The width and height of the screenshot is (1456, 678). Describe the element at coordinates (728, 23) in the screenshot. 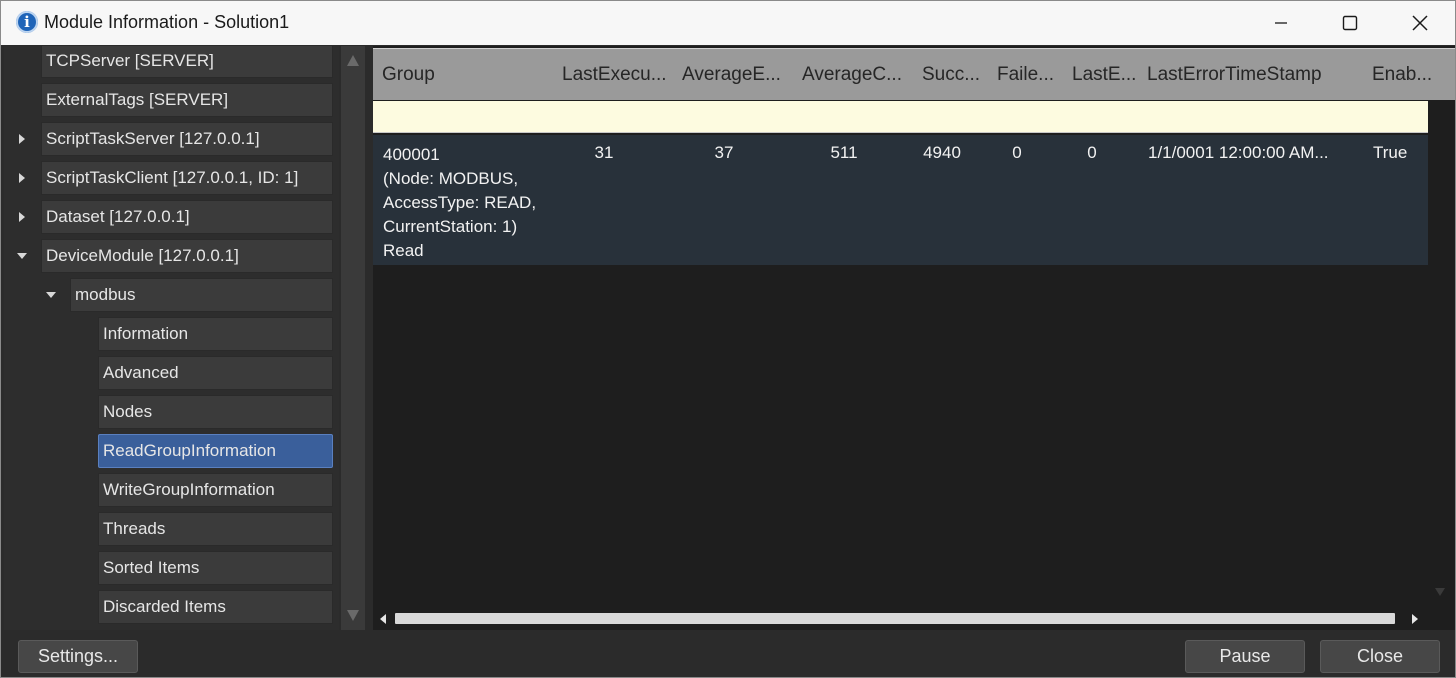

I see `title-bar: i Module Information - Solution1` at that location.